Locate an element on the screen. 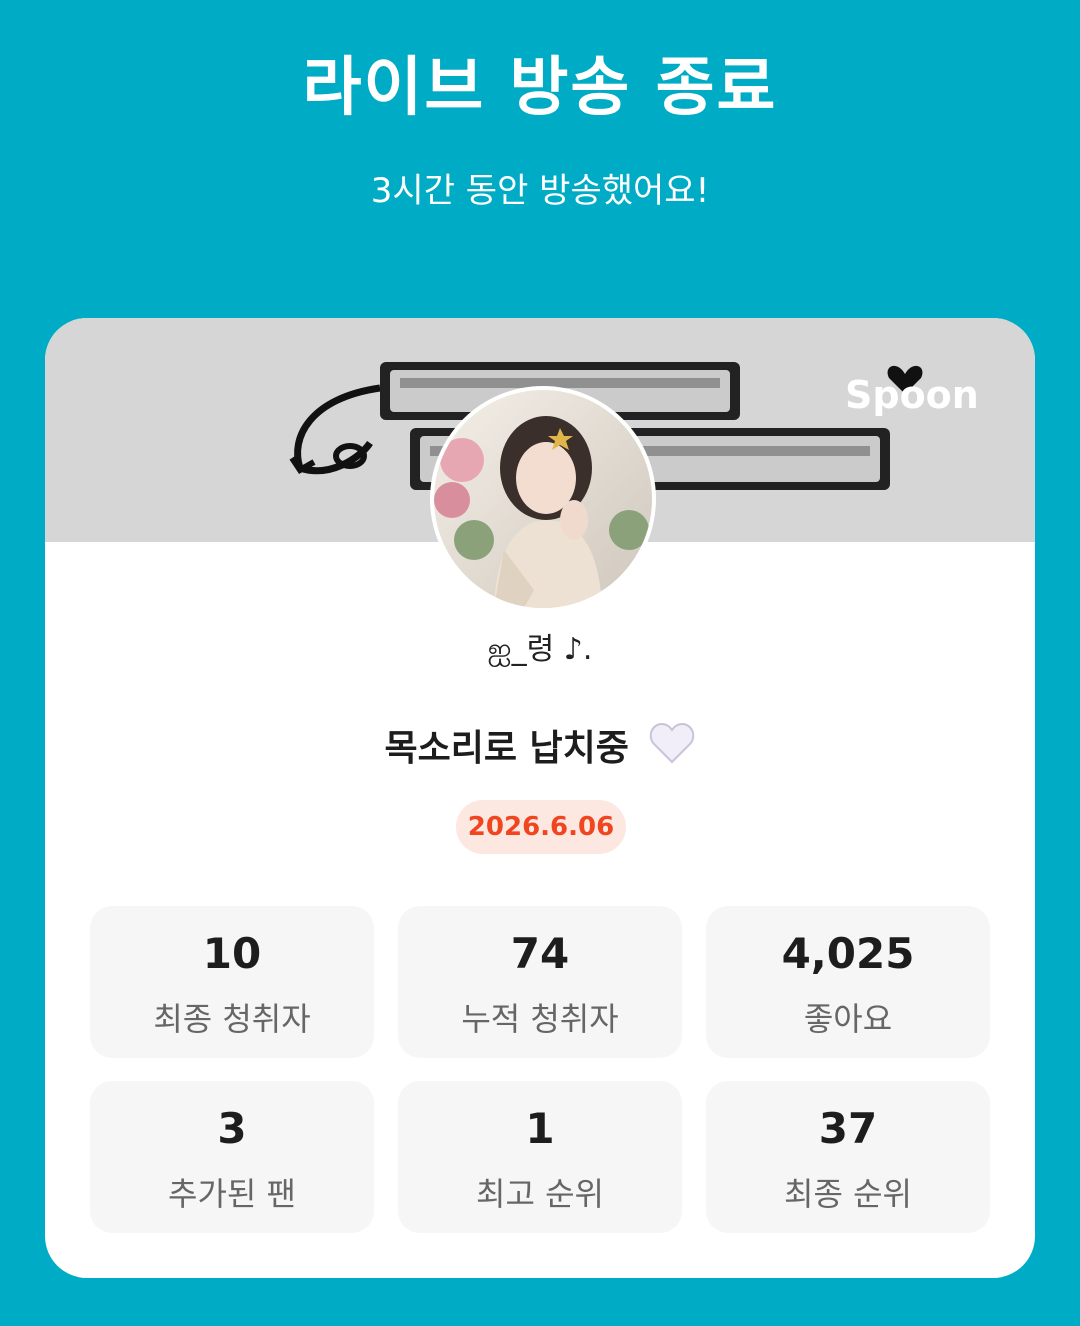 The image size is (1080, 1326). streamer-nickname: ஐ_령 ♪. is located at coordinates (540, 649).